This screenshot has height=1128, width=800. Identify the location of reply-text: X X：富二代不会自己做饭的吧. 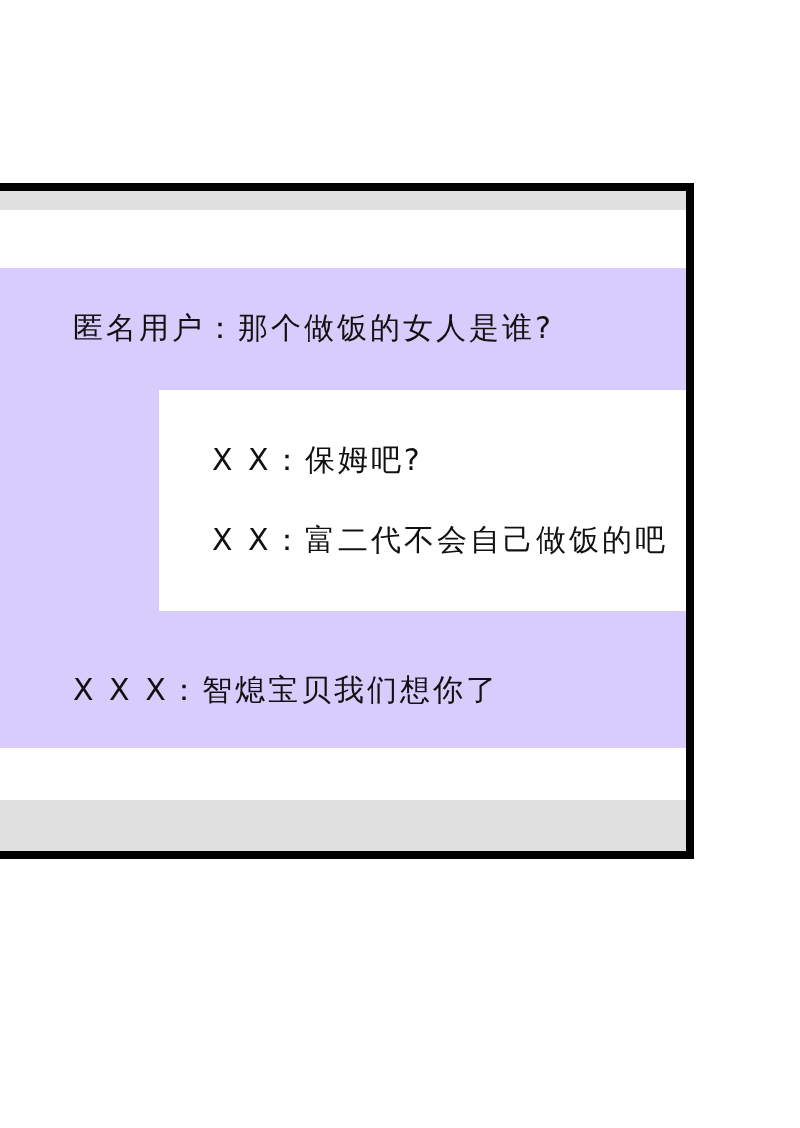
(440, 540).